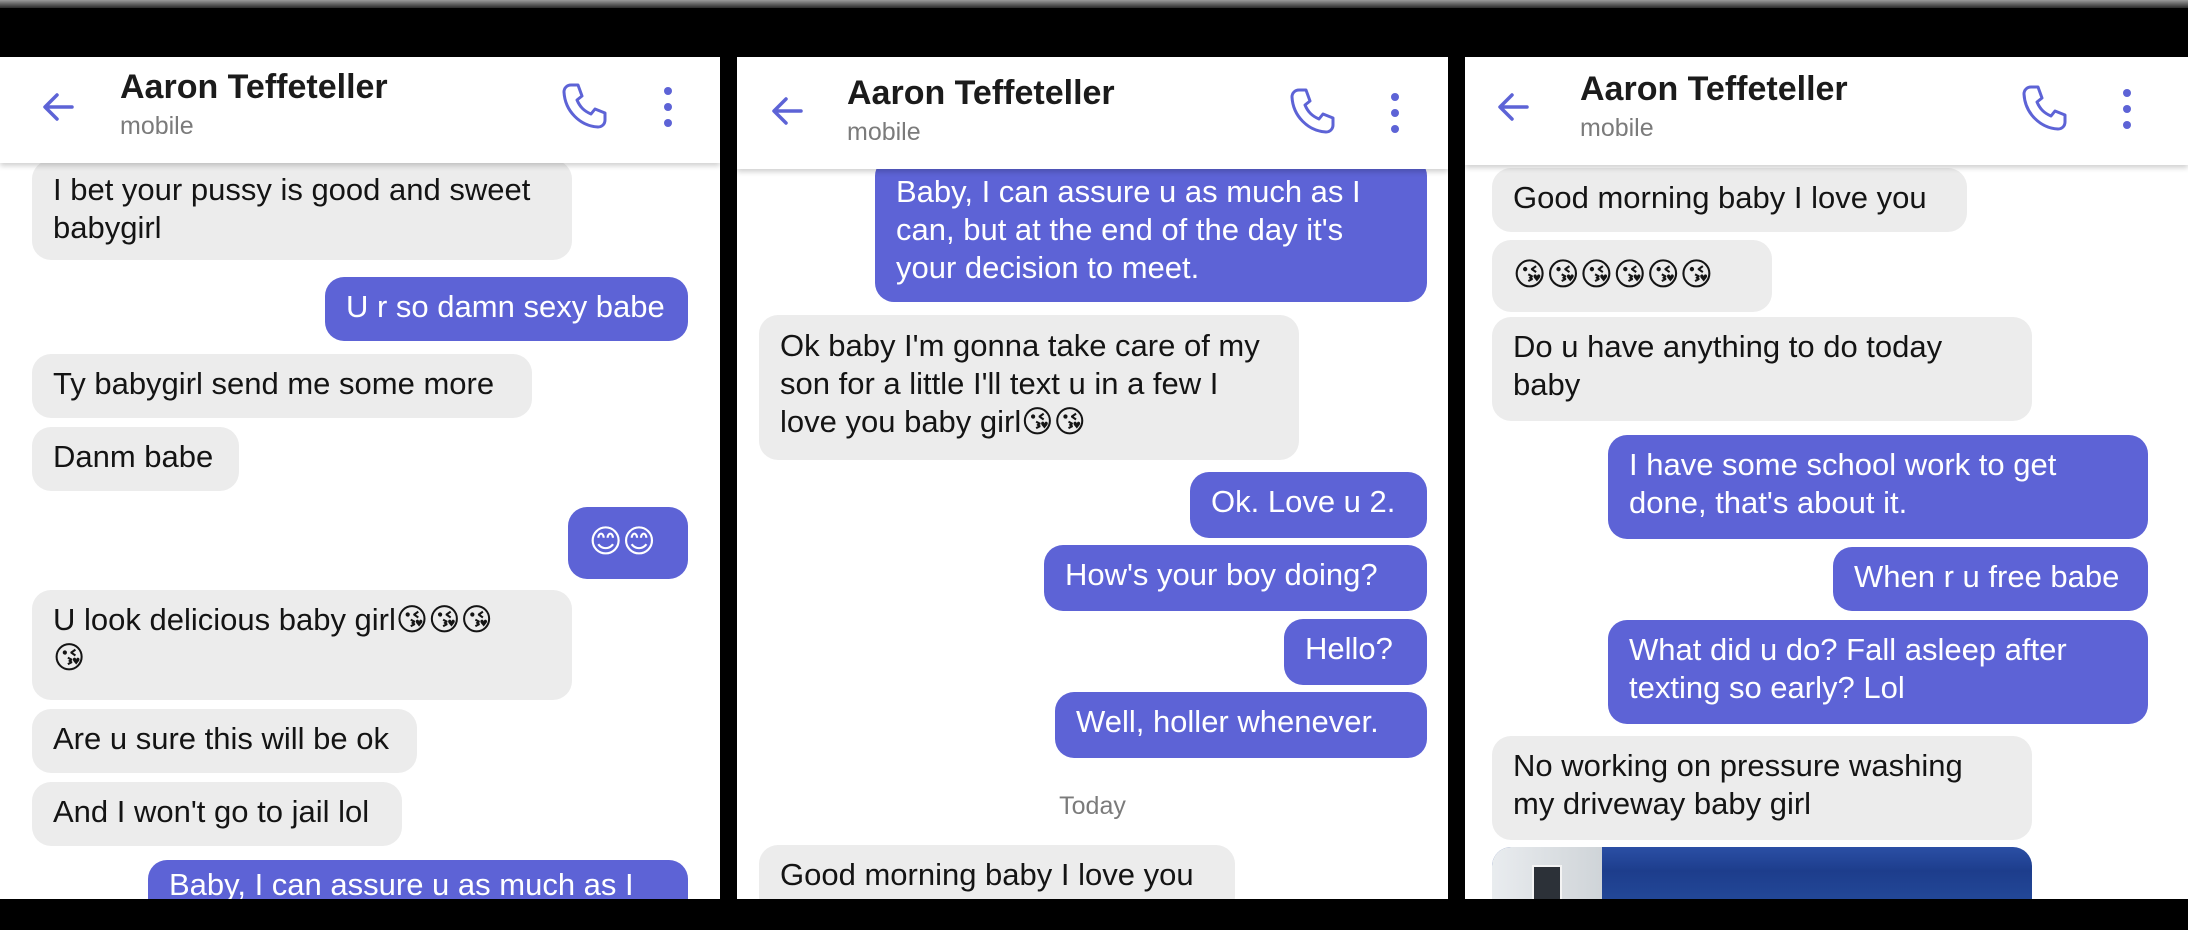  I want to click on photo-house-wall, so click(1547, 873).